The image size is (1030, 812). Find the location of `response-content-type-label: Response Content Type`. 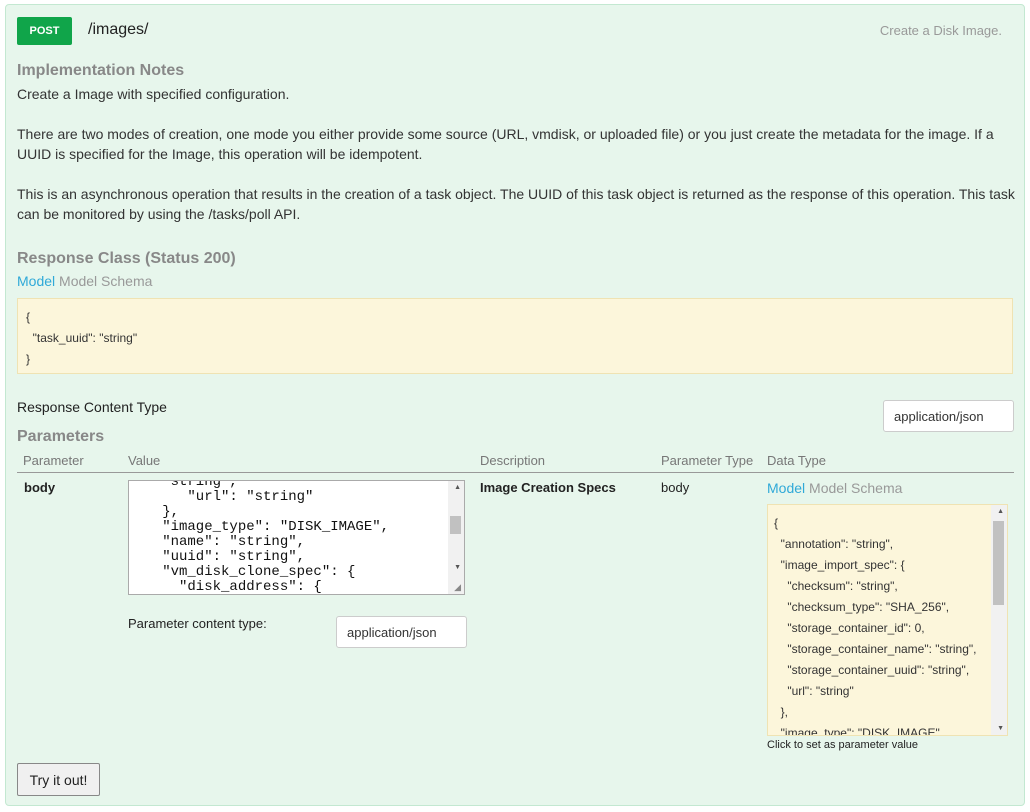

response-content-type-label: Response Content Type is located at coordinates (92, 407).